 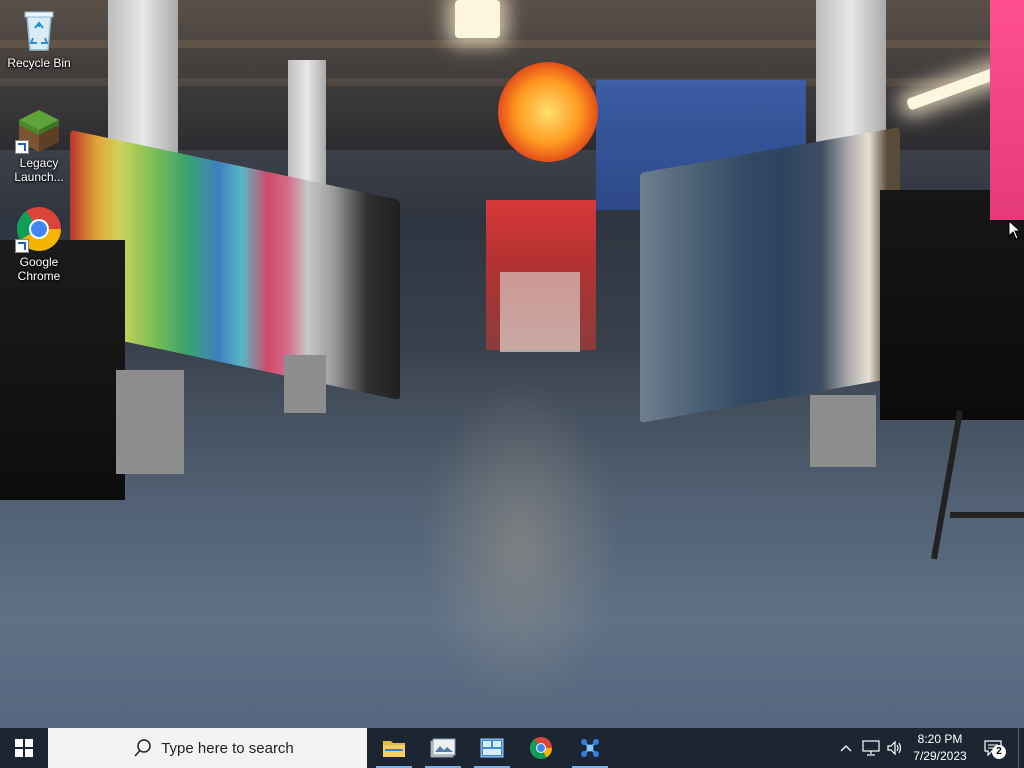 I want to click on desktop-icon-google-chrome: Google Chrome, so click(x=39, y=244).